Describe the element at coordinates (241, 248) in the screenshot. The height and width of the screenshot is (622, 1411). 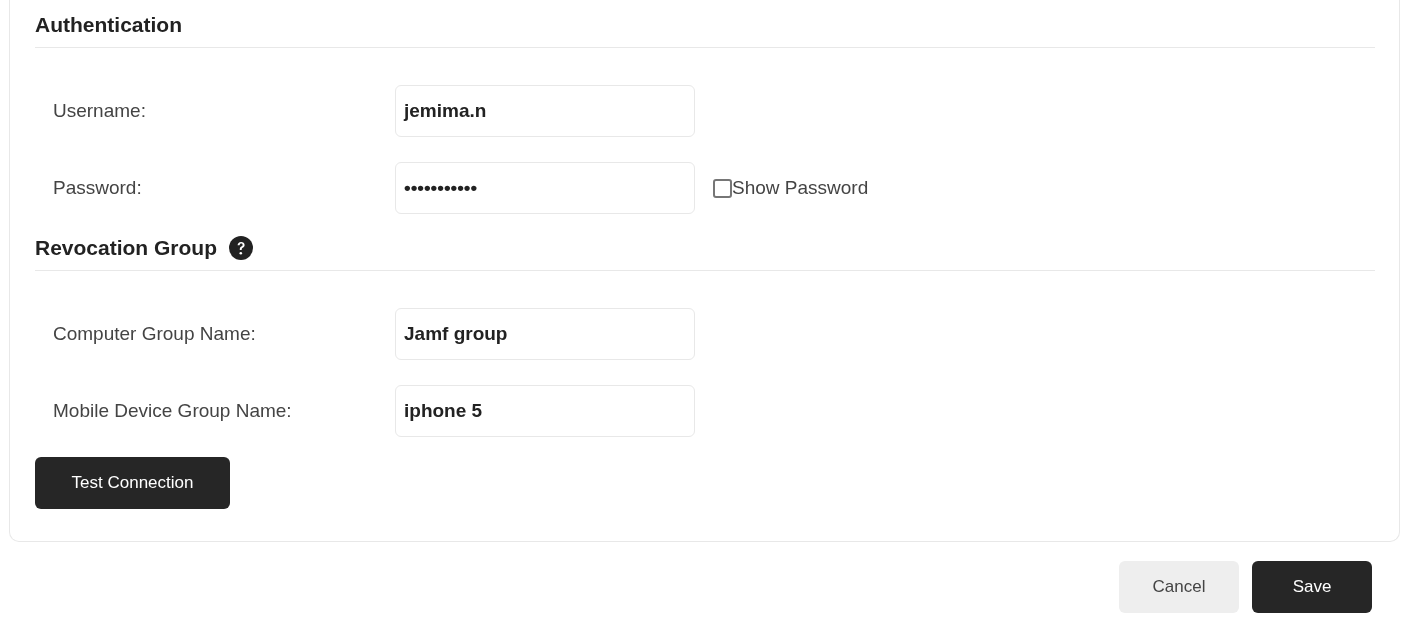
I see `help-icon` at that location.